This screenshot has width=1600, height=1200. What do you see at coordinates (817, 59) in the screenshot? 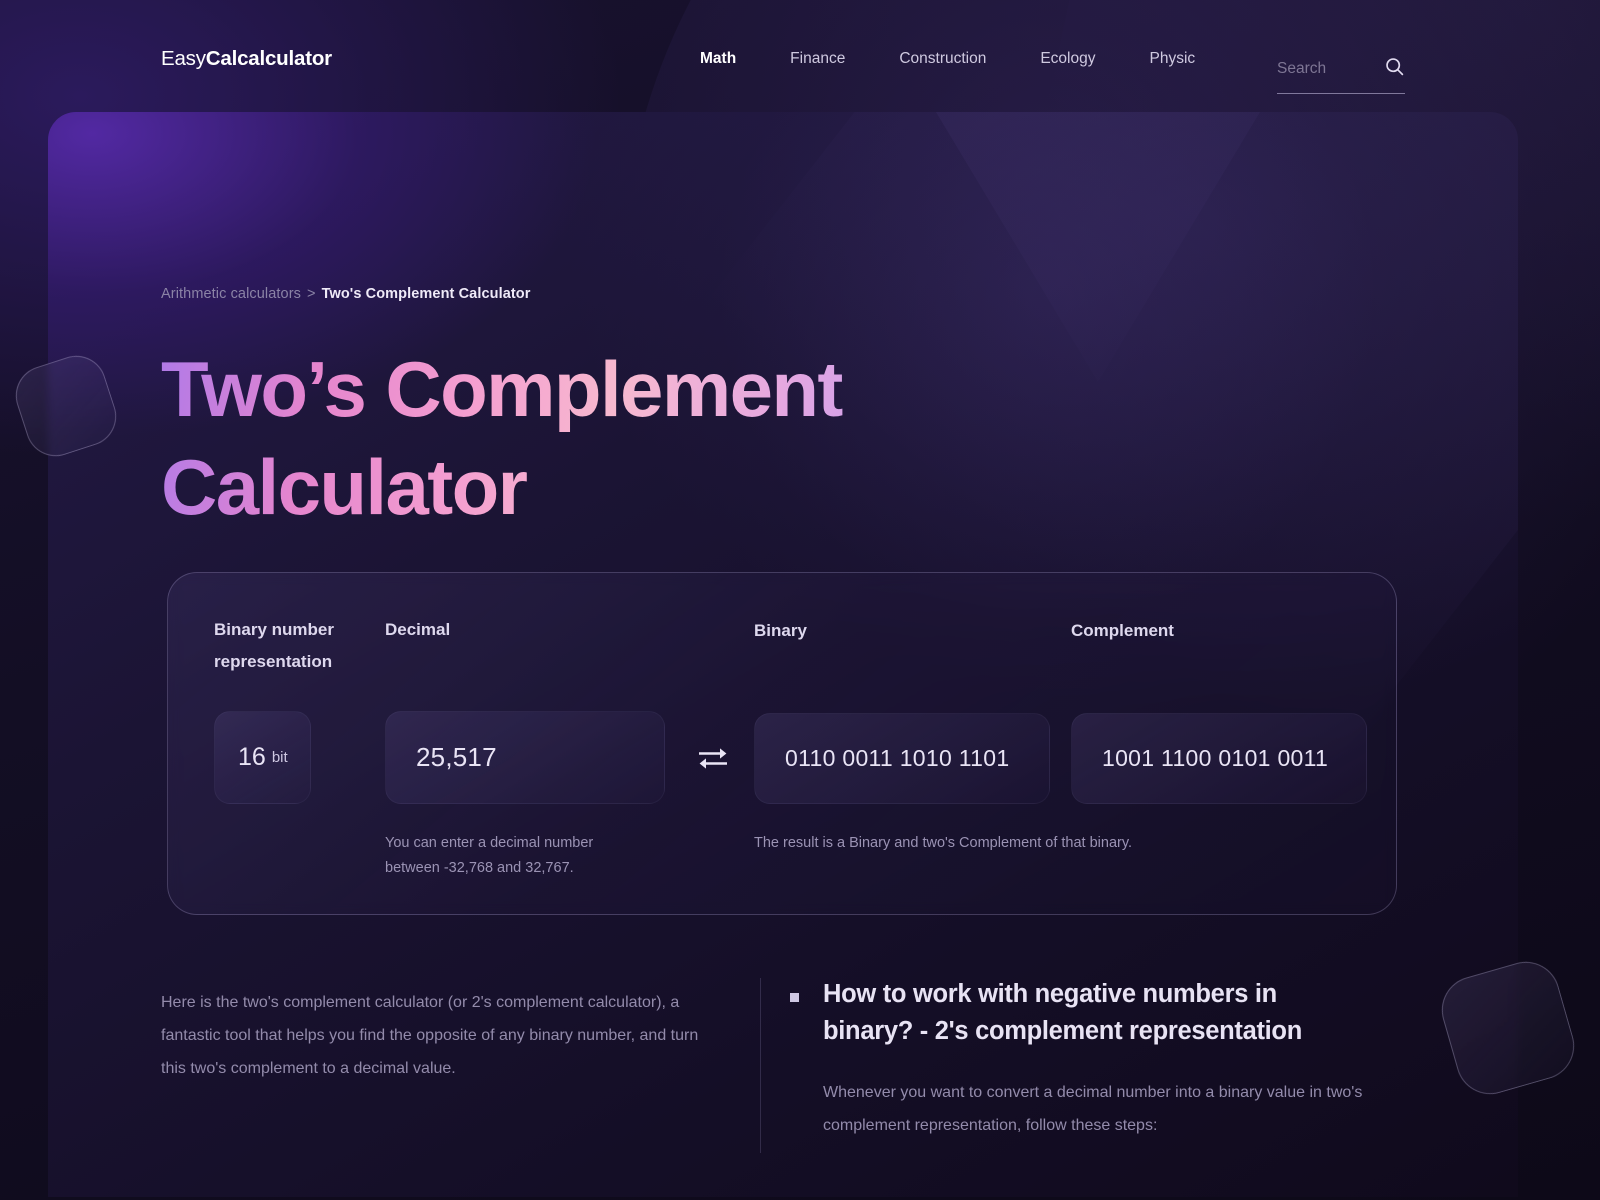
I see `nav-item-finance: Finance` at bounding box center [817, 59].